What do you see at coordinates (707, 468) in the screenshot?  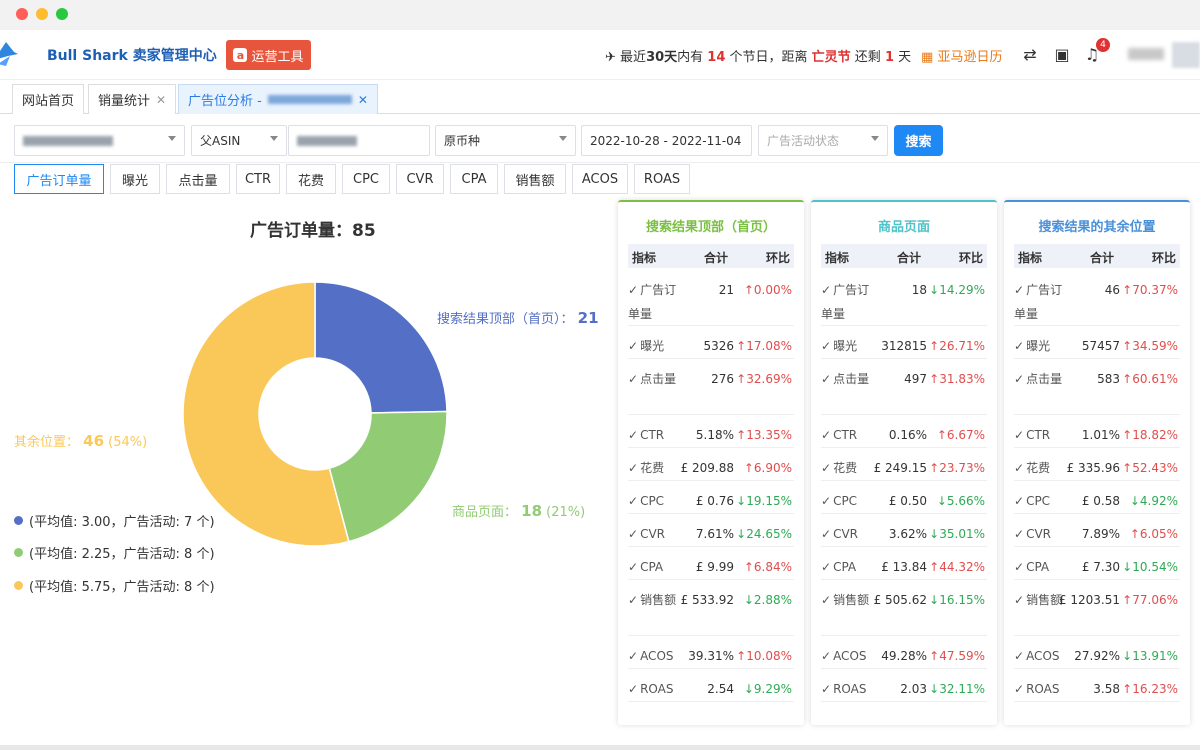 I see `row-total: £ 209.88` at bounding box center [707, 468].